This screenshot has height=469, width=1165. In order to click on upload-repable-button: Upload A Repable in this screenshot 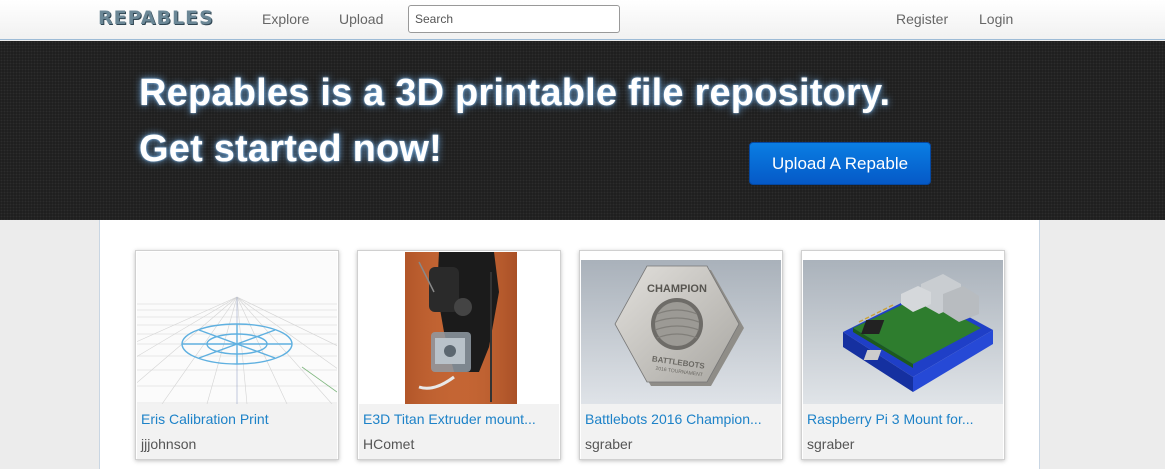, I will do `click(840, 163)`.